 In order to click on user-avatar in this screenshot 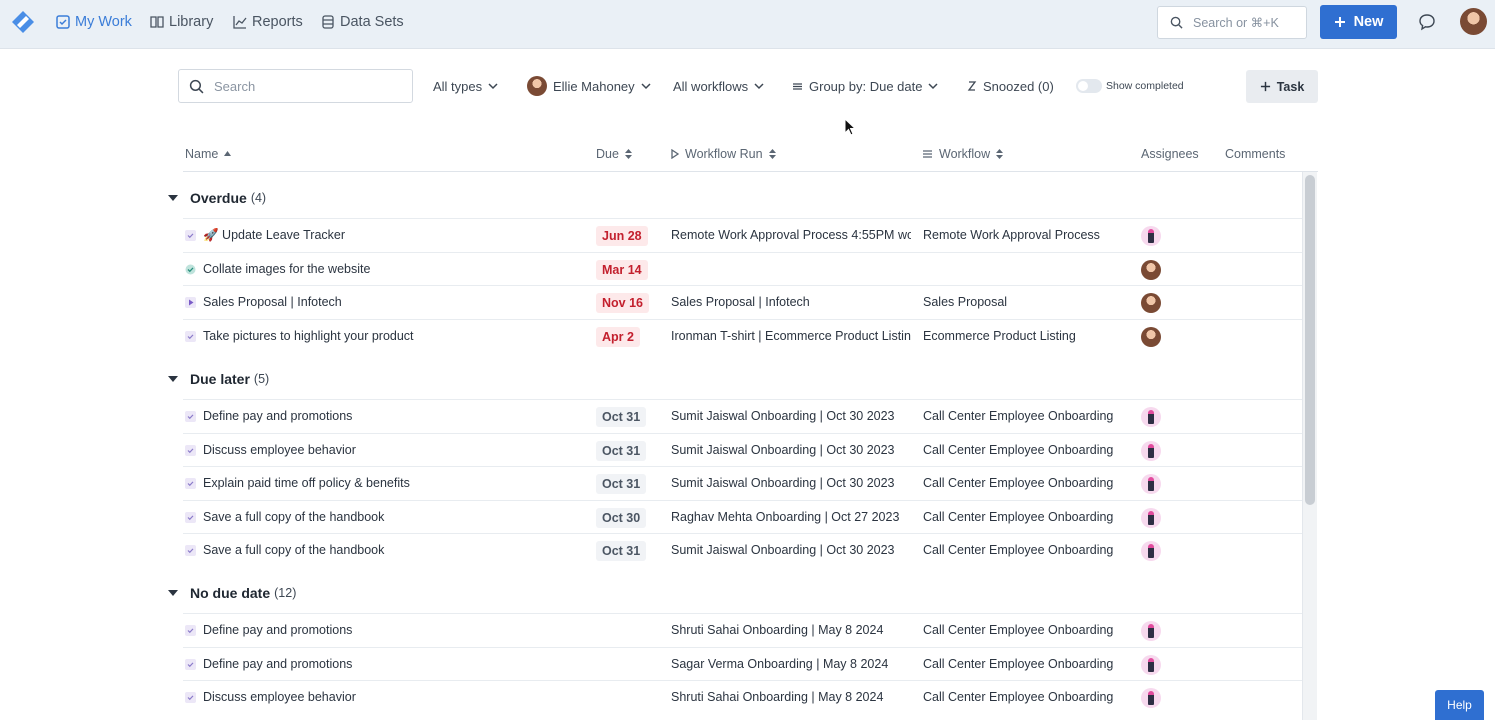, I will do `click(1473, 21)`.